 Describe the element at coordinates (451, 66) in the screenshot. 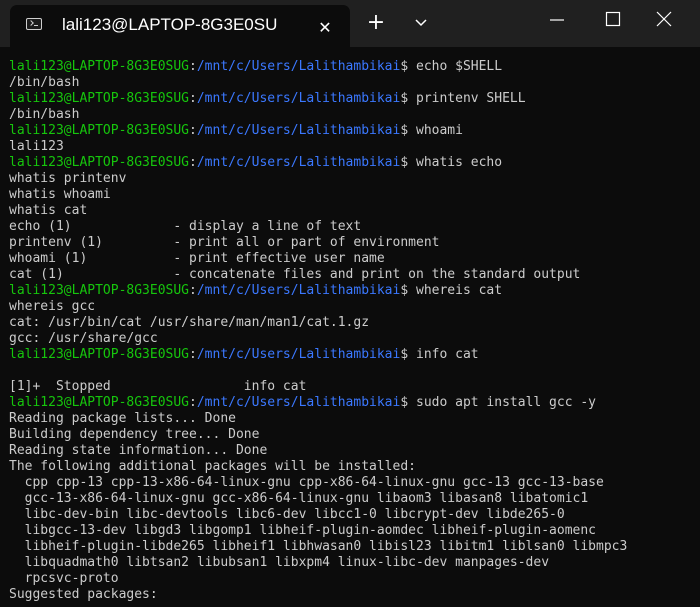

I see `command-text: $ echo $SHELL` at that location.